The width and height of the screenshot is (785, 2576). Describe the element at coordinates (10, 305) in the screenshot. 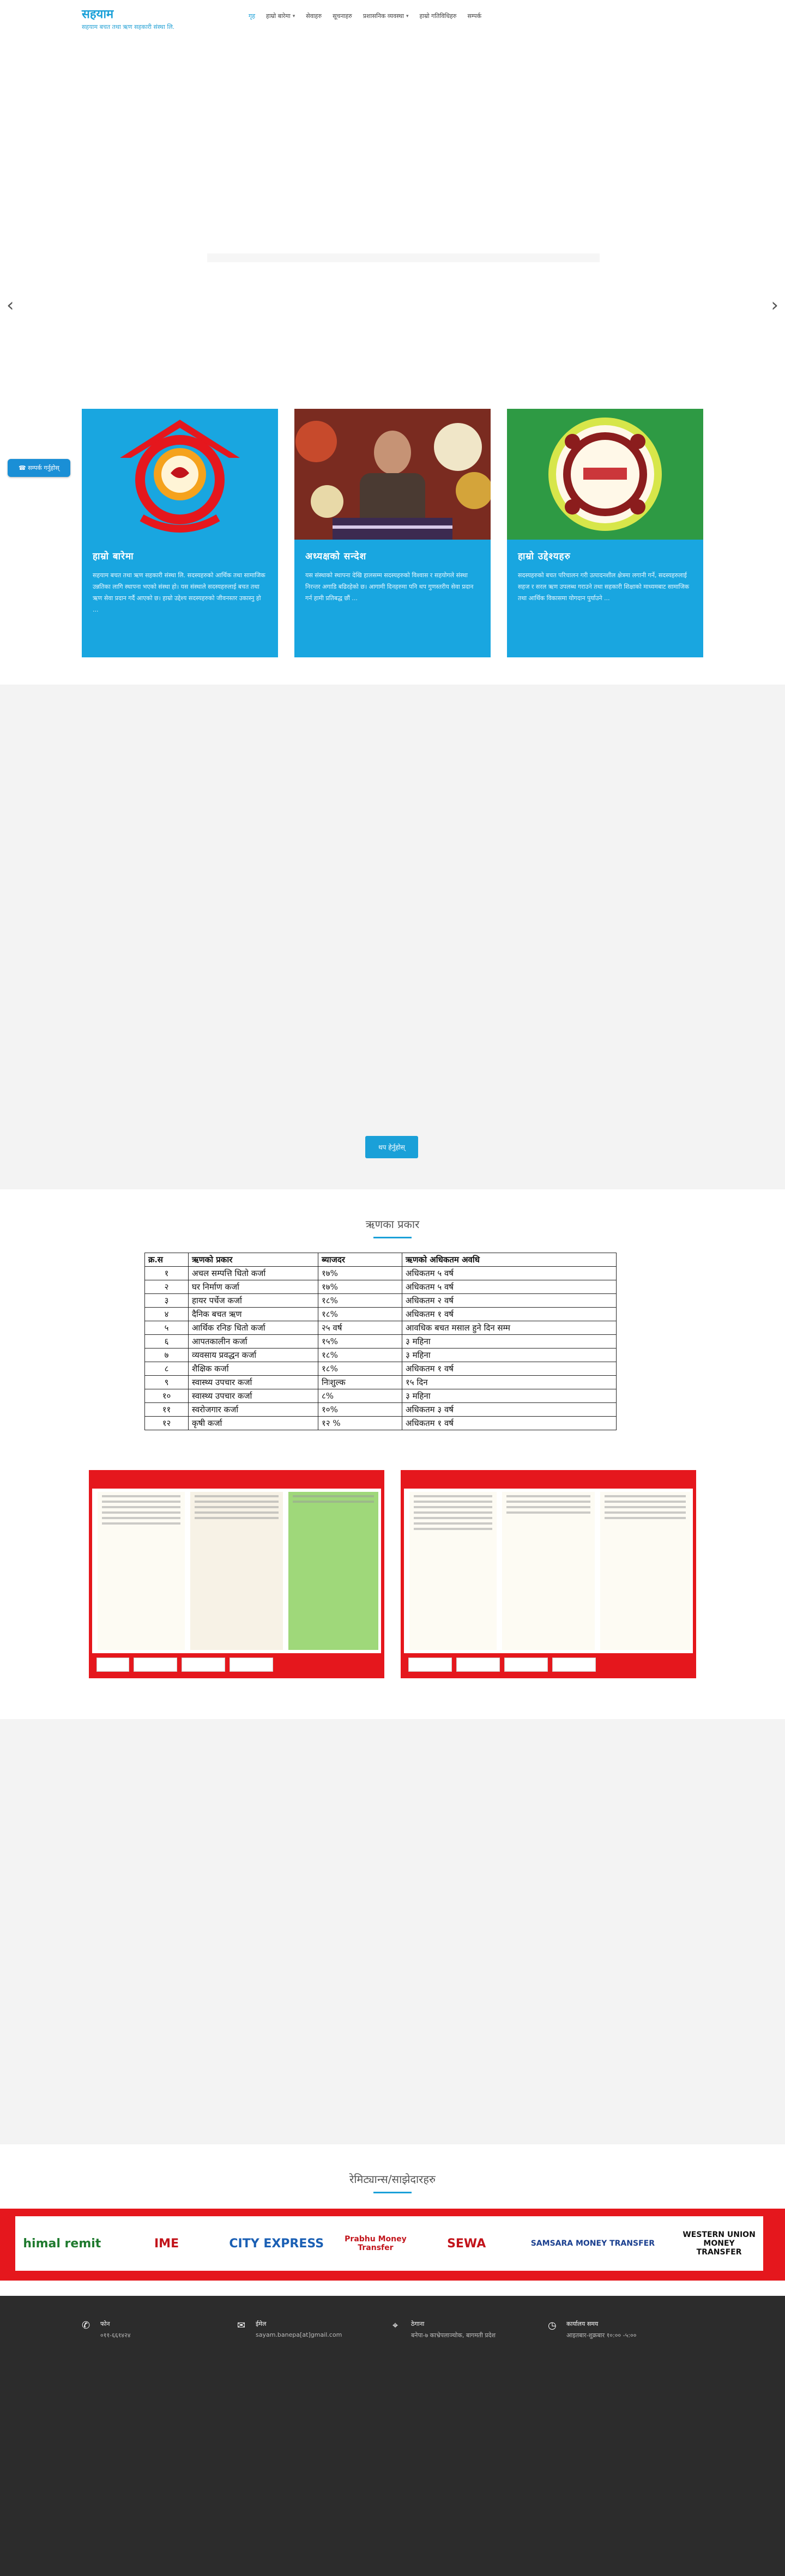

I see `chevron-left-icon: ‹` at that location.